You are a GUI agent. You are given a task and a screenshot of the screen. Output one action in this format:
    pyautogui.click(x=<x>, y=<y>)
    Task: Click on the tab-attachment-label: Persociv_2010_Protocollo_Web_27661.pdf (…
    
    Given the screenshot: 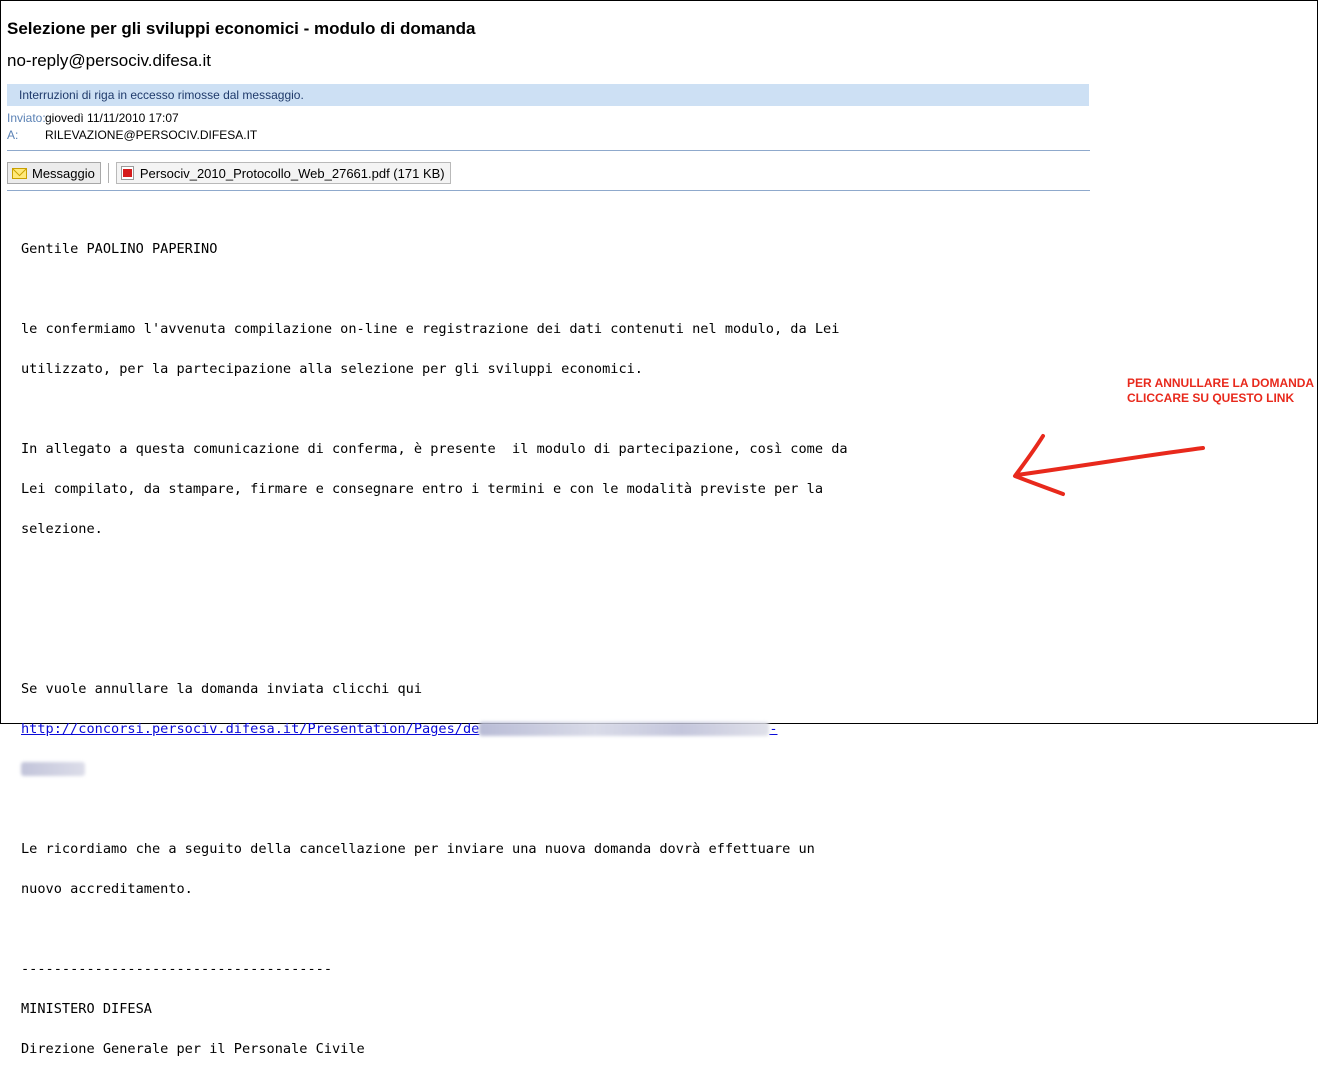 What is the action you would take?
    pyautogui.click(x=292, y=173)
    